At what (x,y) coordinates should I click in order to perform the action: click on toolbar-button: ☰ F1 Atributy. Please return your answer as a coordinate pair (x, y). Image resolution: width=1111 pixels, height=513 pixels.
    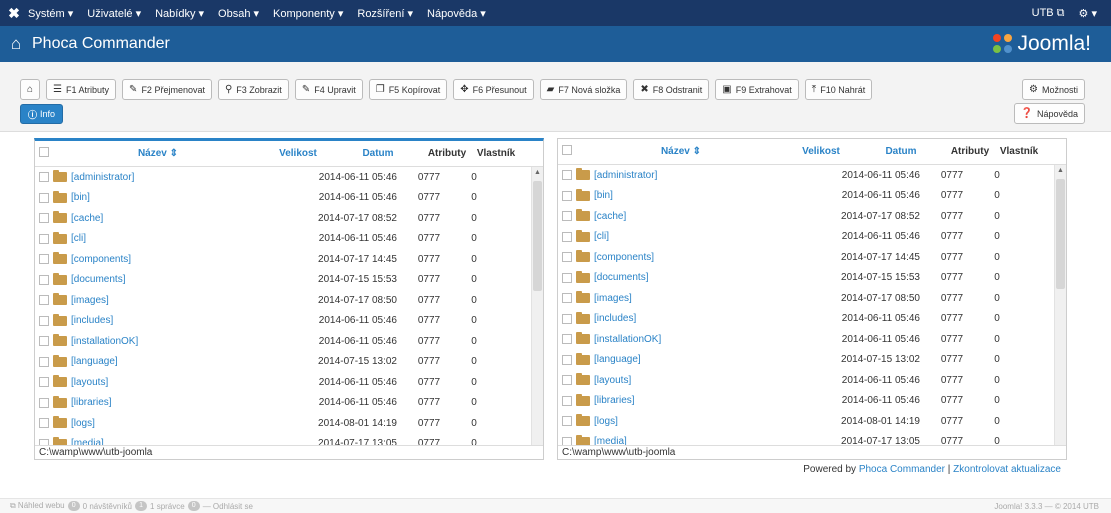
    Looking at the image, I should click on (81, 89).